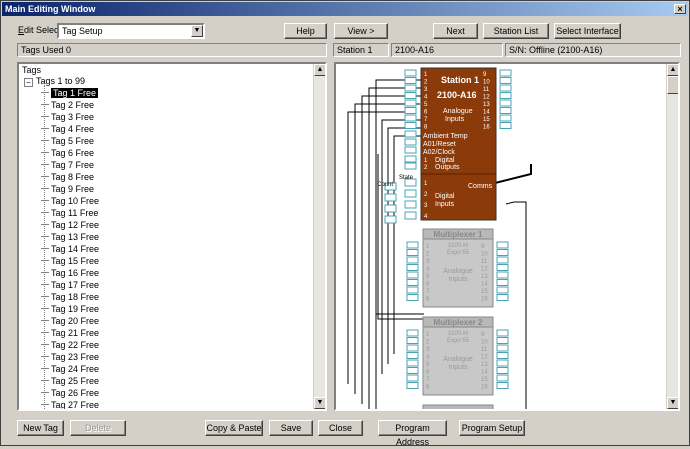 Image resolution: width=690 pixels, height=449 pixels. I want to click on tree-item-tag: Tag 22 Free, so click(131, 345).